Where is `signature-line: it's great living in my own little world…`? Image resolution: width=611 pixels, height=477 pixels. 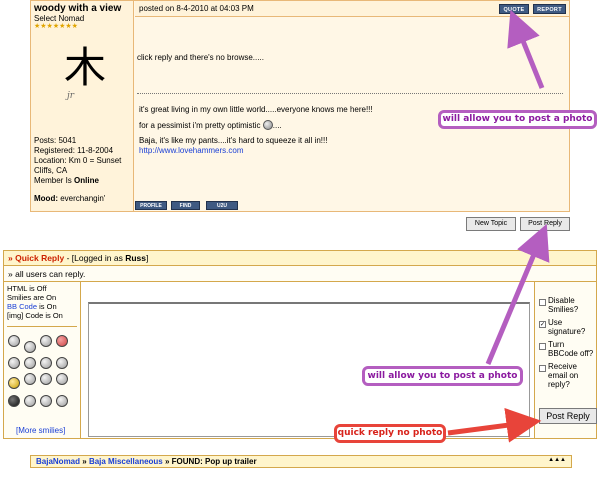
signature-line: it's great living in my own little world… is located at coordinates (256, 109).